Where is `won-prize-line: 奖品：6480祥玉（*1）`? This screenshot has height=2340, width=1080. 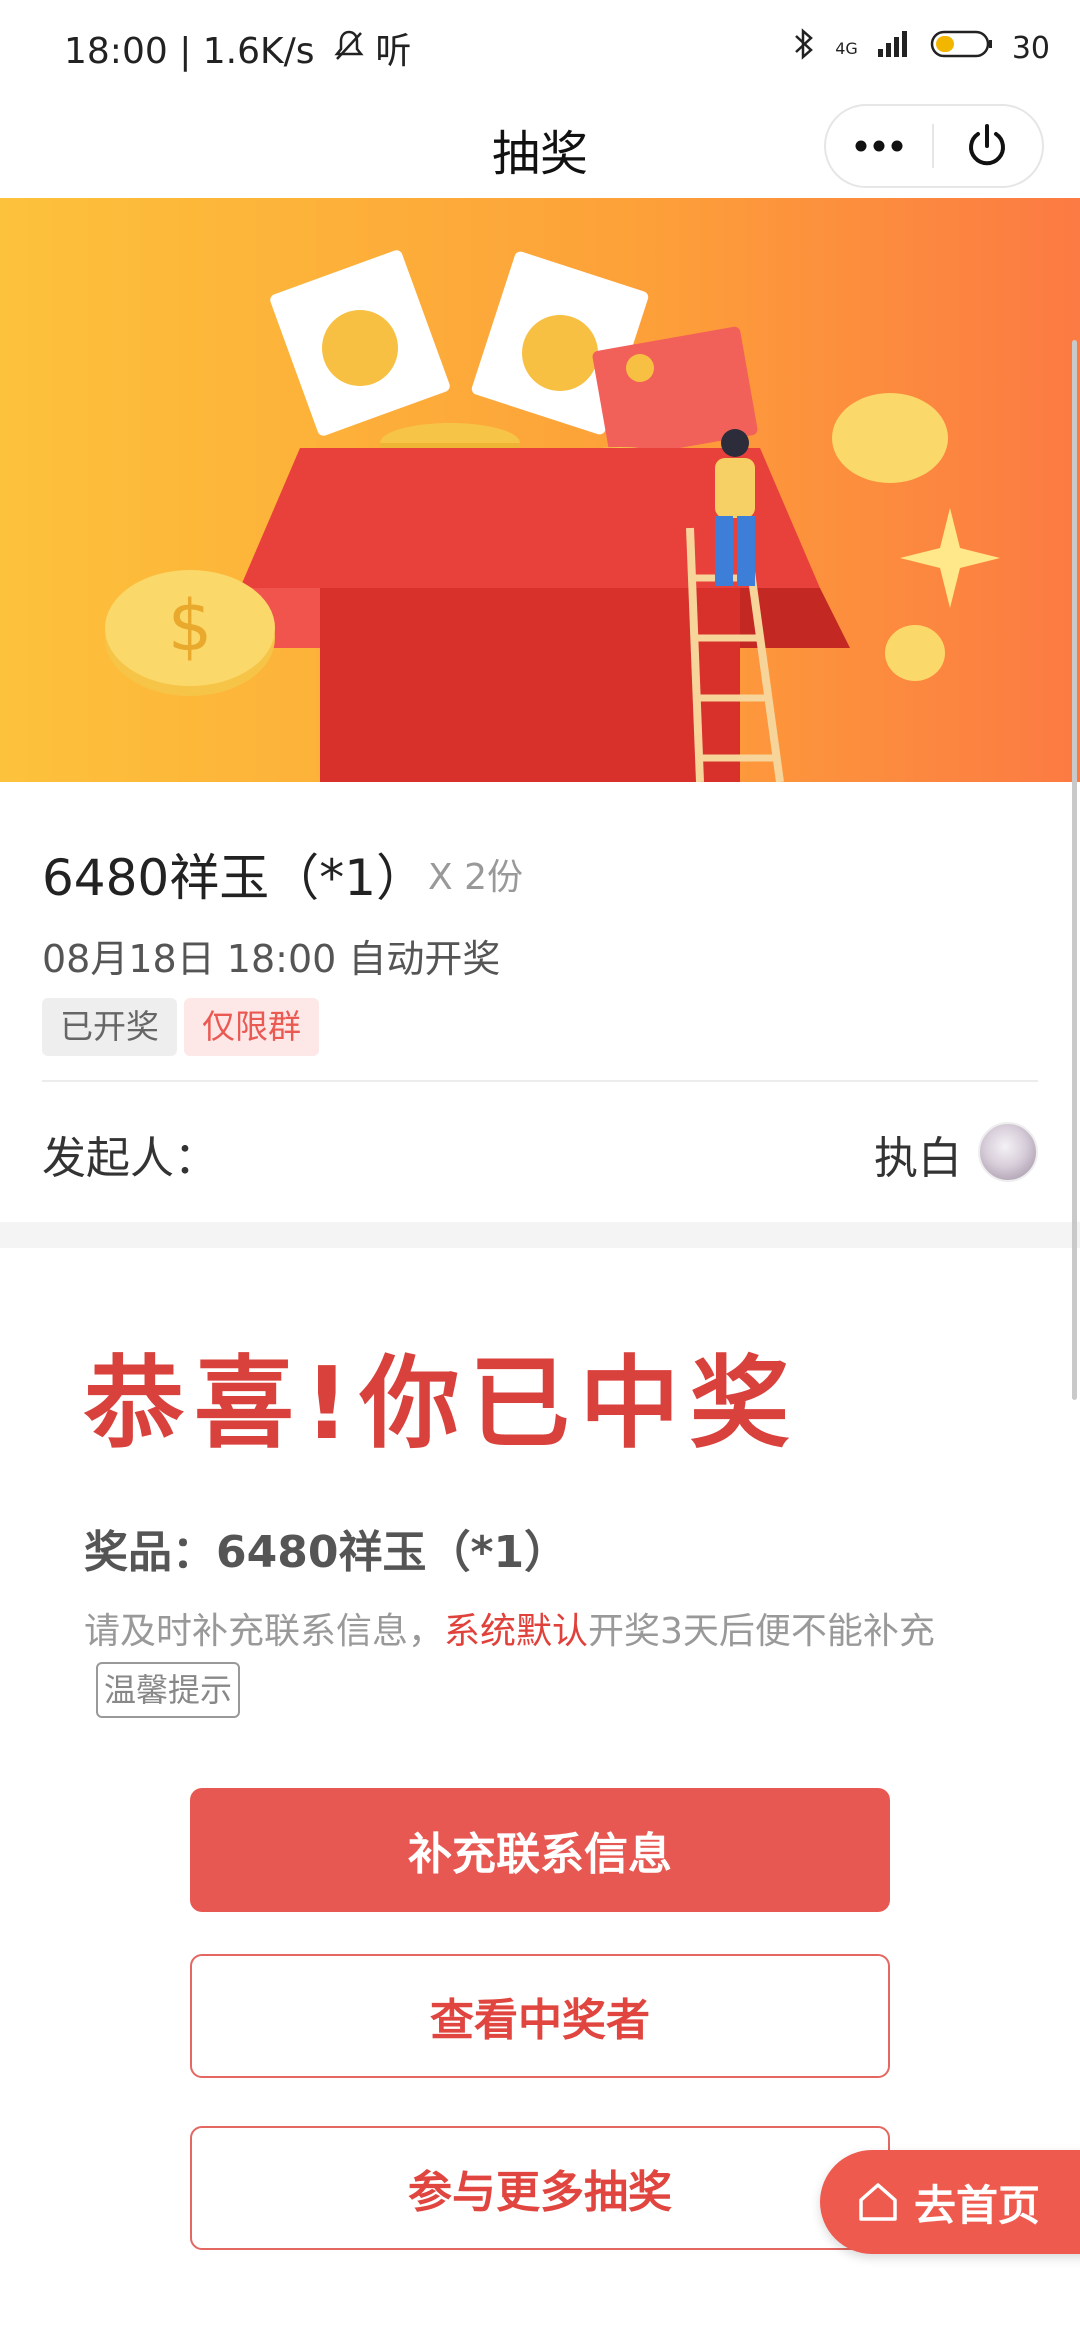 won-prize-line: 奖品：6480祥玉（*1） is located at coordinates (326, 1552).